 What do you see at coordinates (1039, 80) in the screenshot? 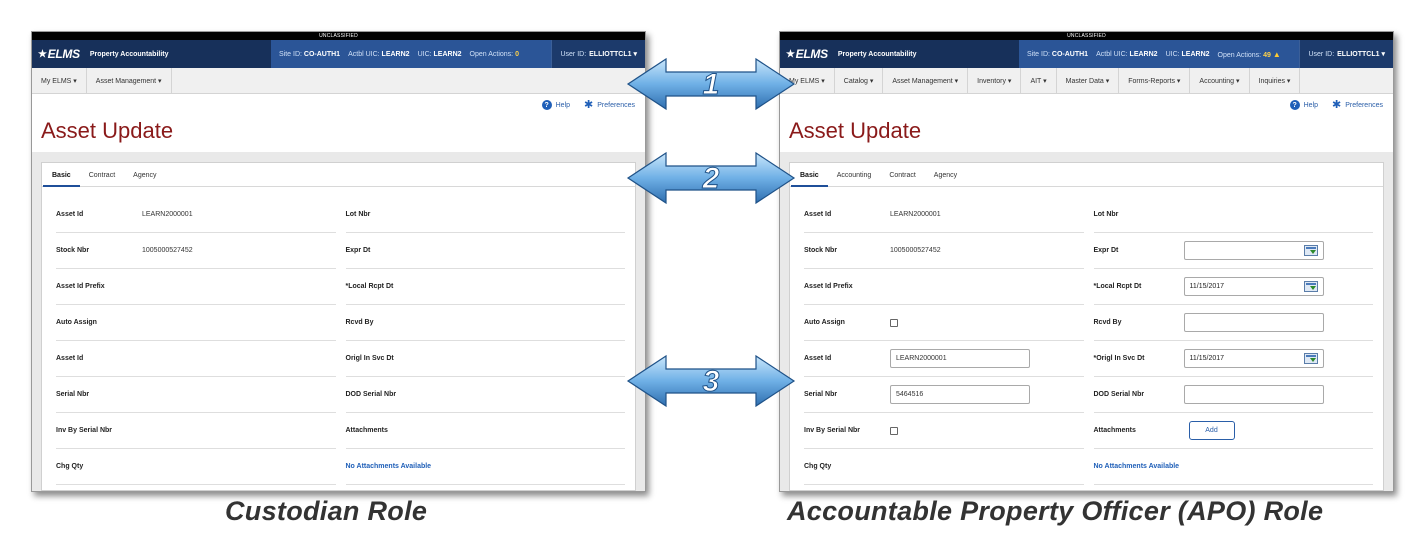
I see `menu-ait: AIT ▾` at bounding box center [1039, 80].